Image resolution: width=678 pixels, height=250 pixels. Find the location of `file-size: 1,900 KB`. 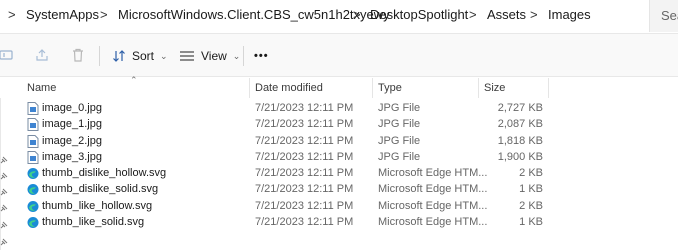

file-size: 1,900 KB is located at coordinates (520, 156).